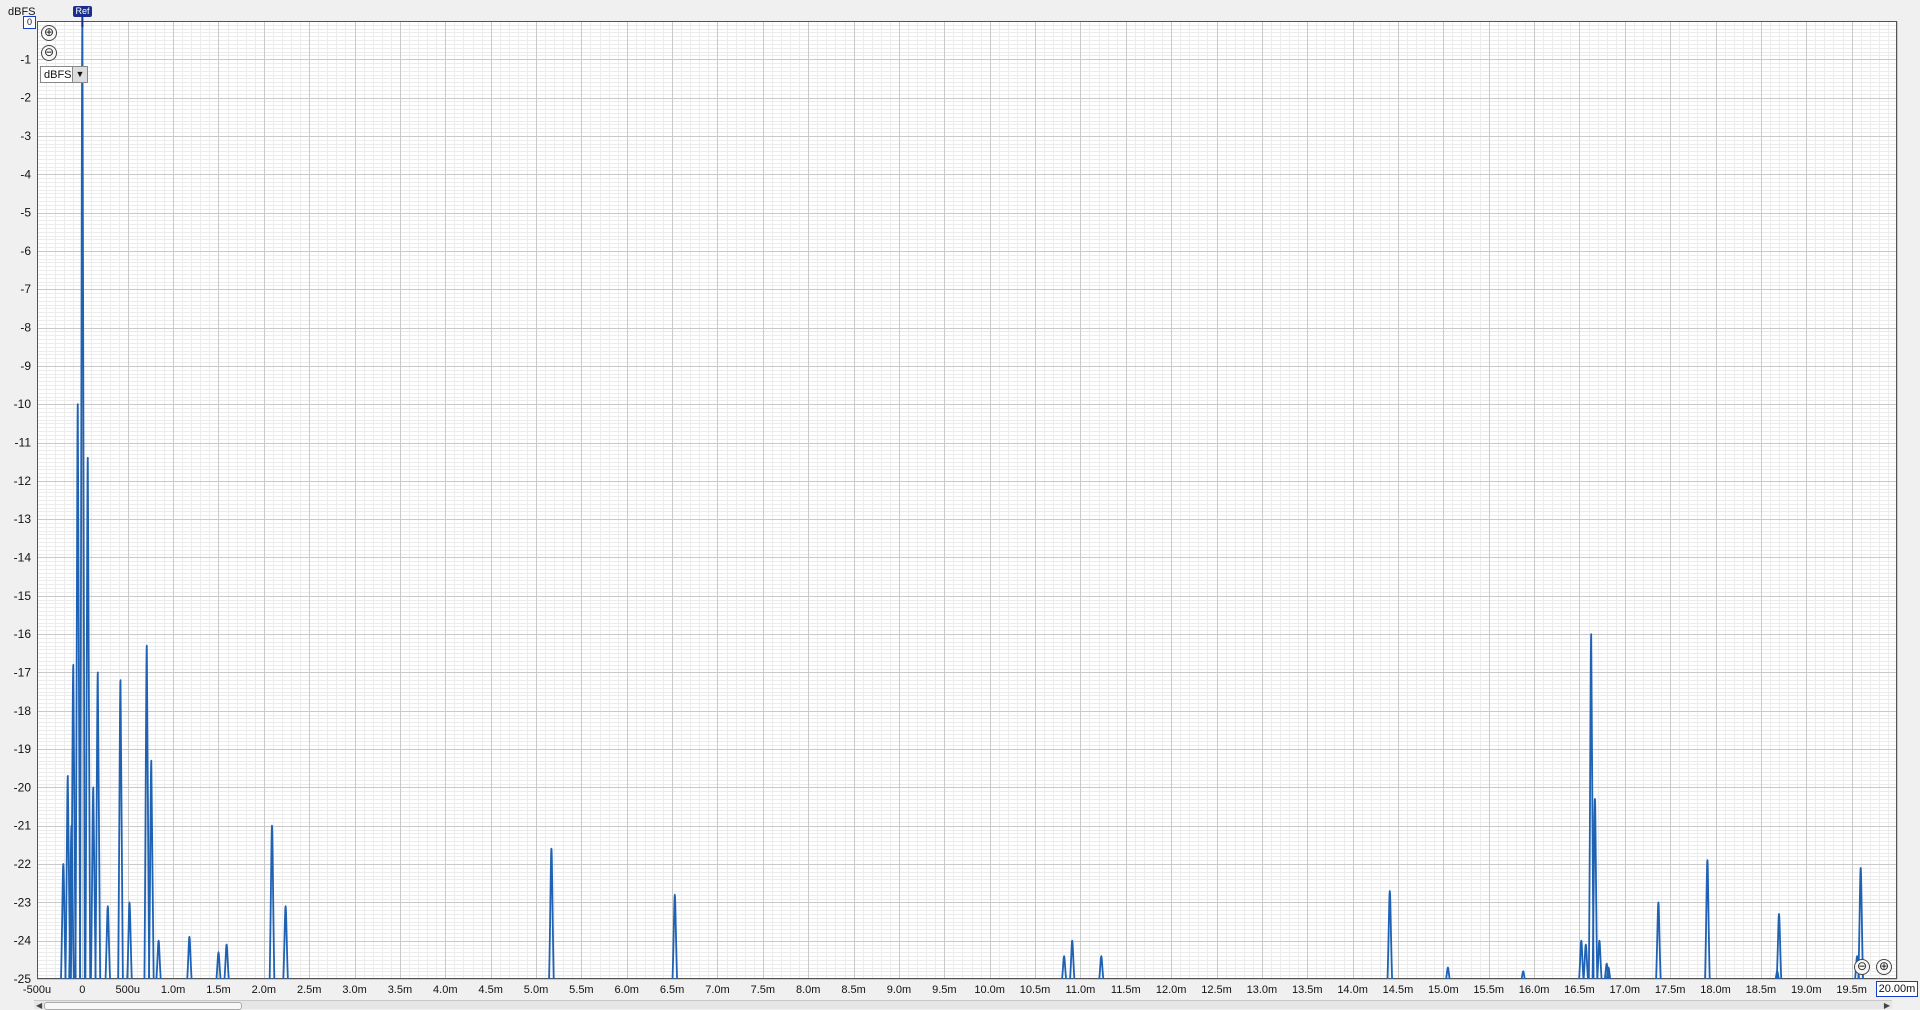 This screenshot has width=1920, height=1010. What do you see at coordinates (25, 289) in the screenshot?
I see `y-tick-label: -7` at bounding box center [25, 289].